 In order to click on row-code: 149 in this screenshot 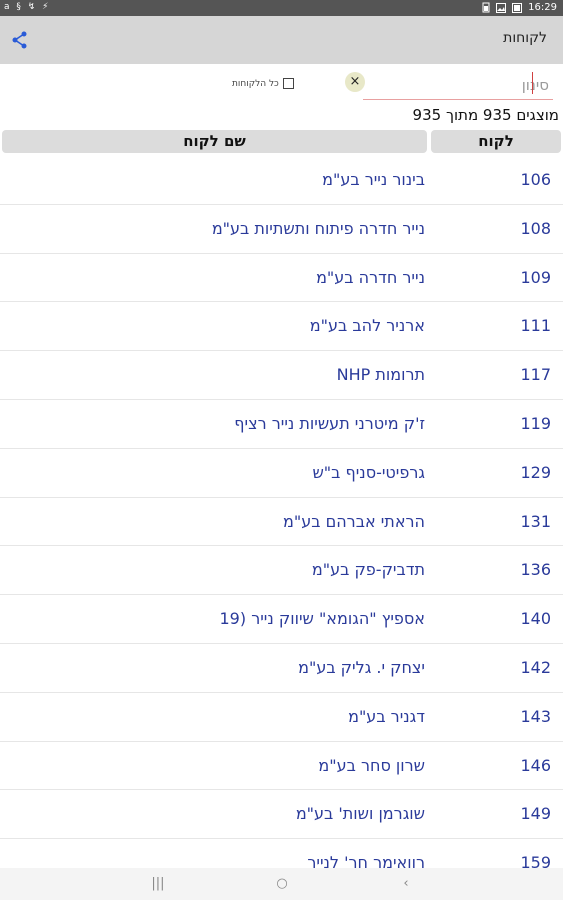, I will do `click(535, 814)`.